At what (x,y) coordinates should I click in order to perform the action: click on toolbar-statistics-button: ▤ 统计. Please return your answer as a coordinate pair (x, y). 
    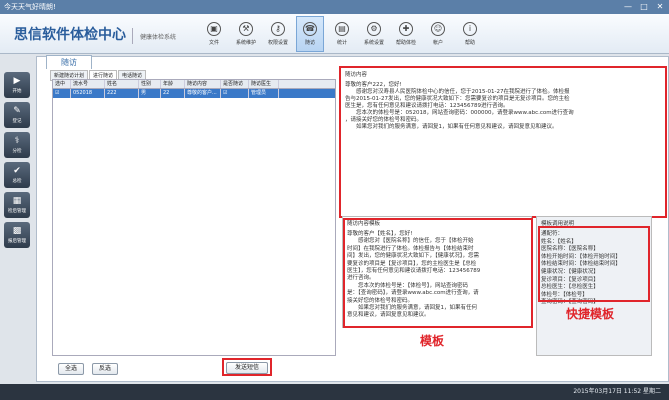
    Looking at the image, I should click on (342, 34).